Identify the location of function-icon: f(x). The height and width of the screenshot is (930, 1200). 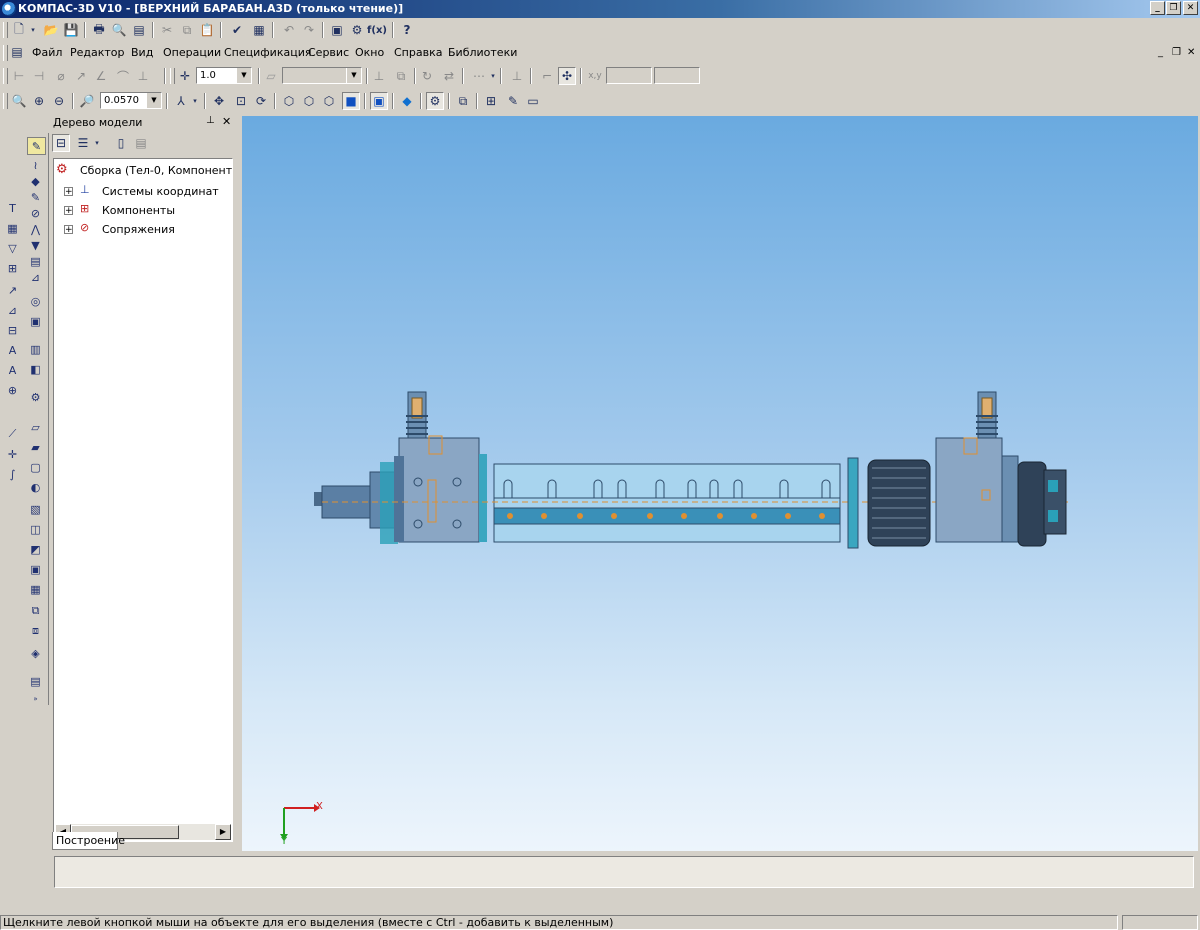
(377, 30).